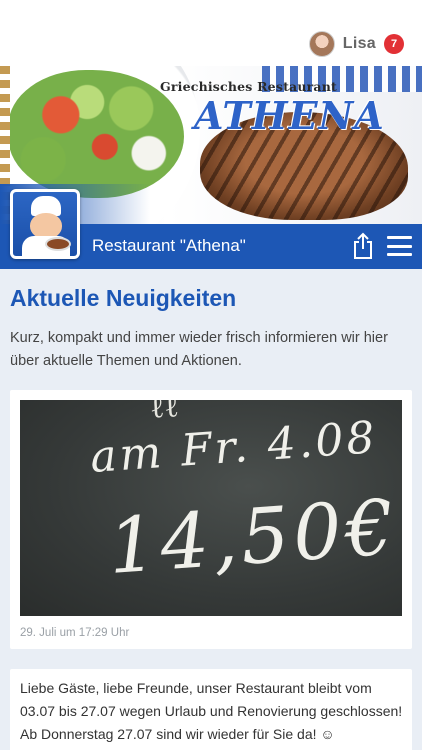  I want to click on chalk-scribble: ℓℓ, so click(164, 413).